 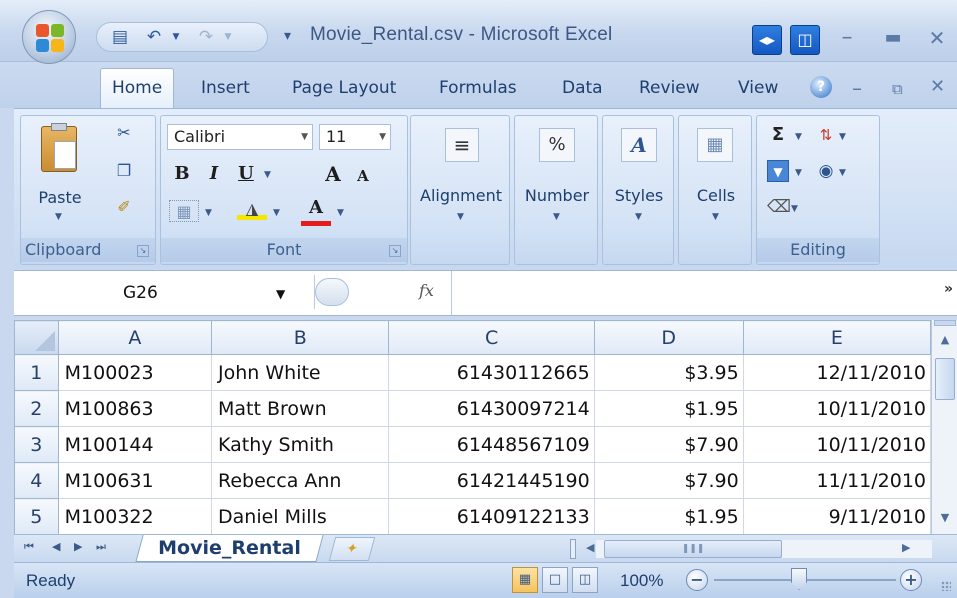 I want to click on column-header-b: B, so click(x=300, y=337).